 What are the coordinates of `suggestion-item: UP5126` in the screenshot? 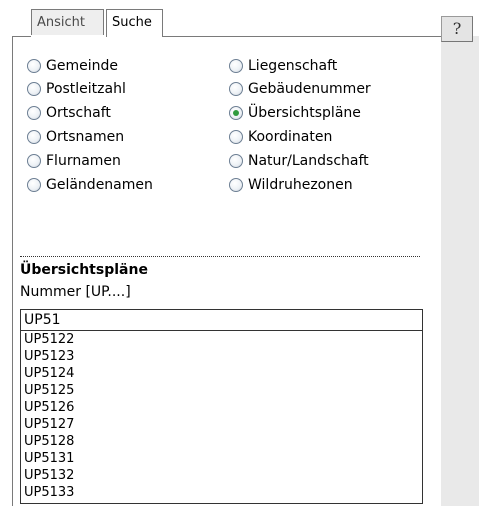 It's located at (221, 407).